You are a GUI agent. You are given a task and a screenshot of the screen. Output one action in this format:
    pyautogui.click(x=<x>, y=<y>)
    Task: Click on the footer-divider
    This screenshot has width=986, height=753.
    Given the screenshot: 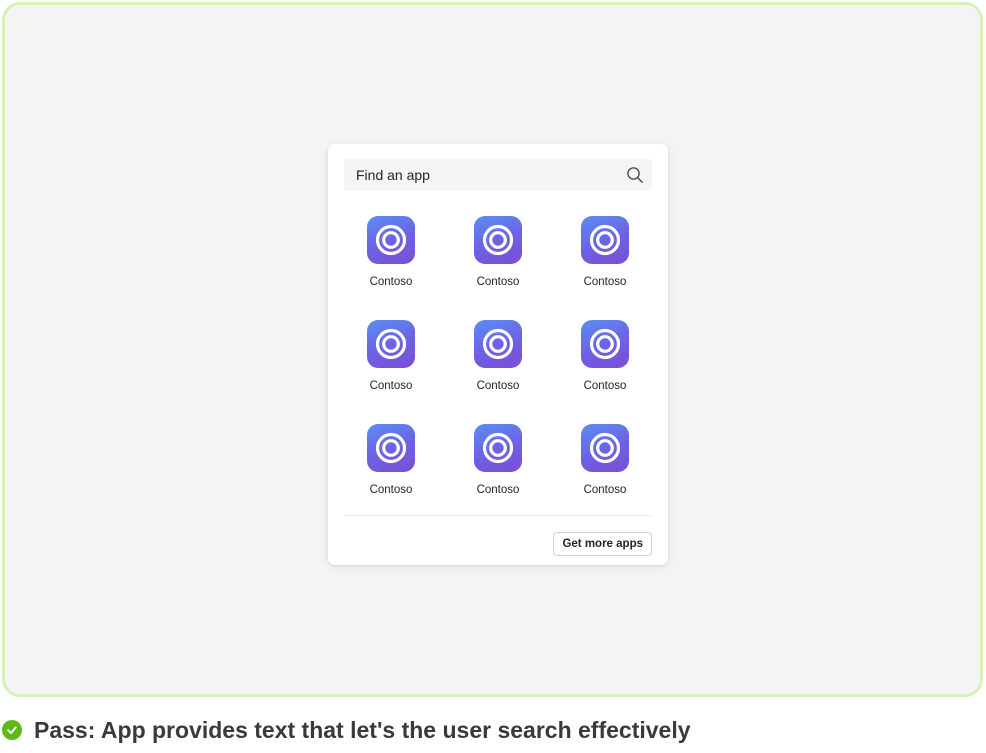 What is the action you would take?
    pyautogui.click(x=498, y=515)
    